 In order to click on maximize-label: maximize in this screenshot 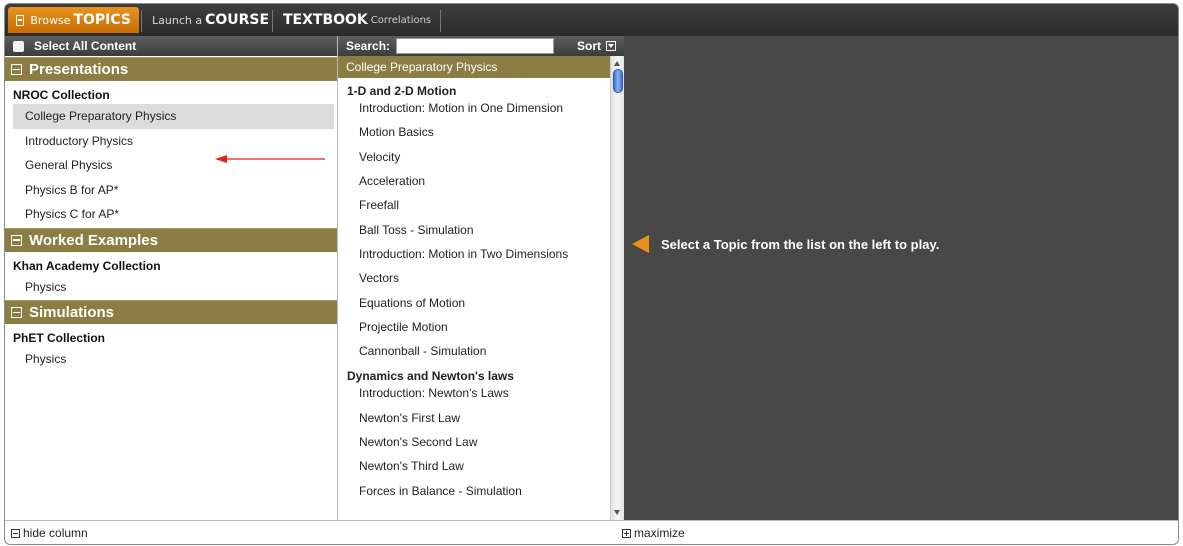, I will do `click(659, 533)`.